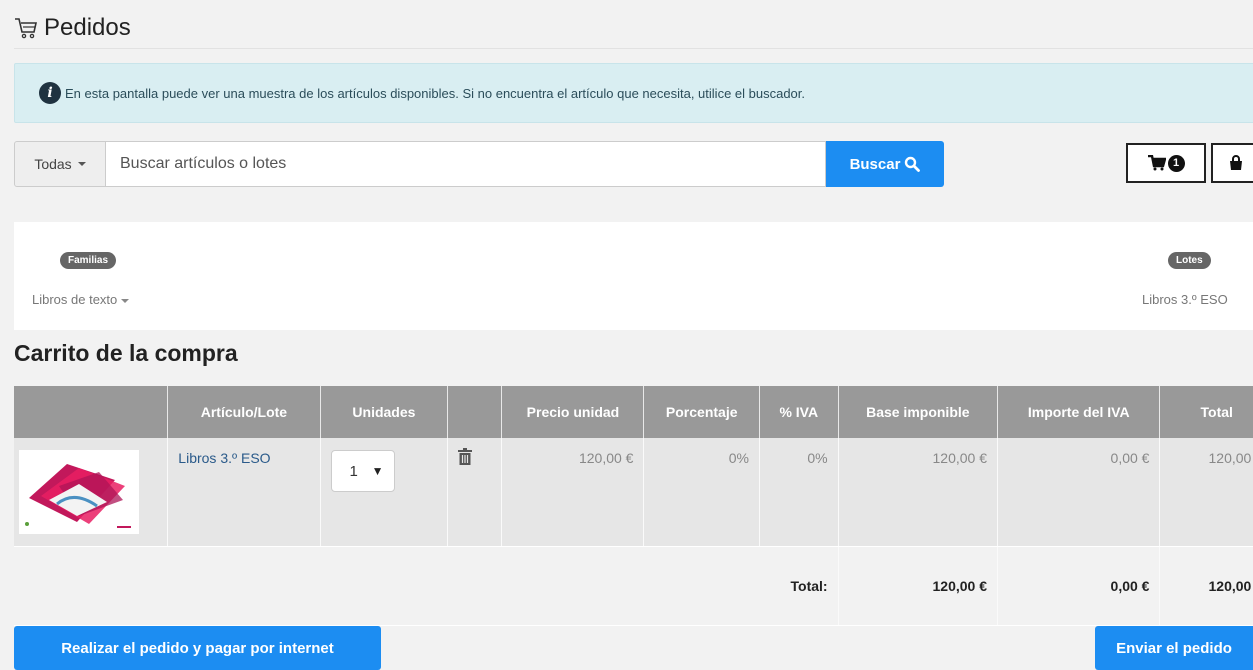 The height and width of the screenshot is (670, 1253). I want to click on header-image, so click(91, 412).